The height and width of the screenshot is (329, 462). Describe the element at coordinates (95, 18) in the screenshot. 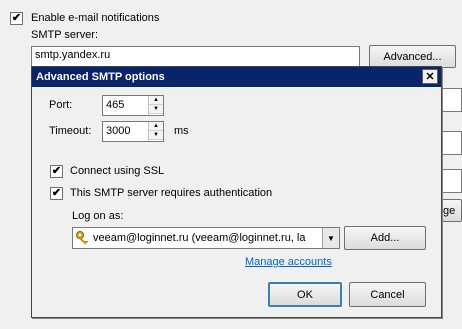

I see `enable-notifications-label: Enable e-mail notifications` at that location.